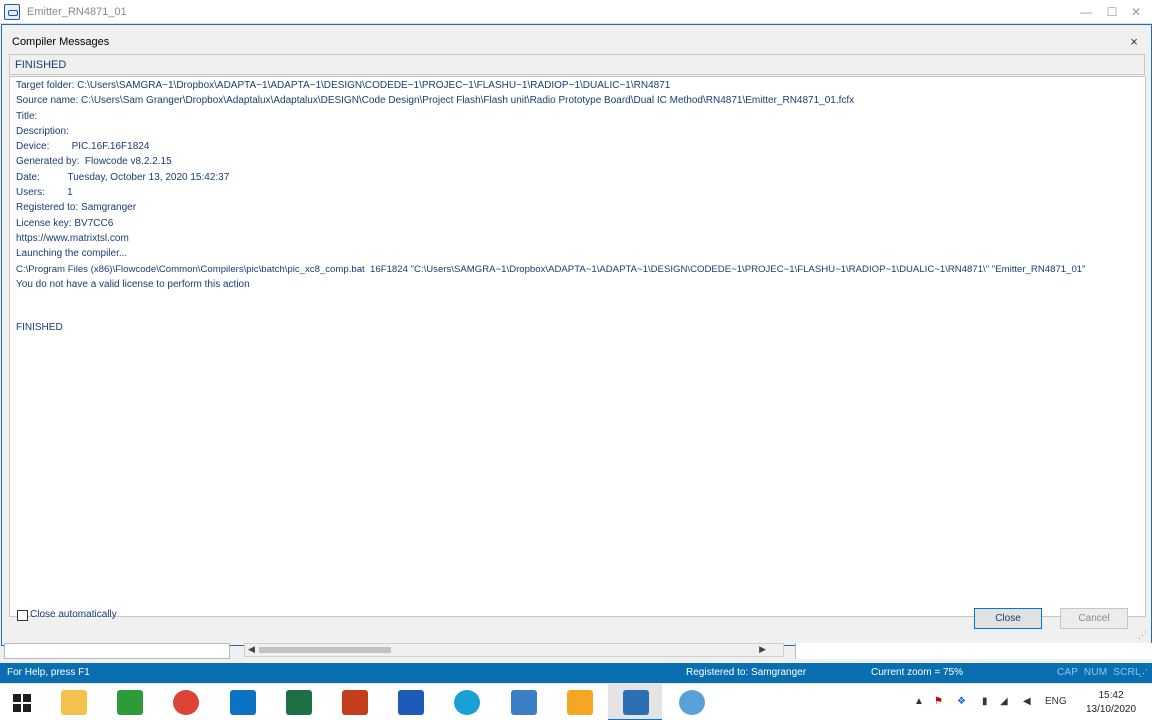 This screenshot has height=720, width=1152. Describe the element at coordinates (22, 615) in the screenshot. I see `checkbox-square` at that location.